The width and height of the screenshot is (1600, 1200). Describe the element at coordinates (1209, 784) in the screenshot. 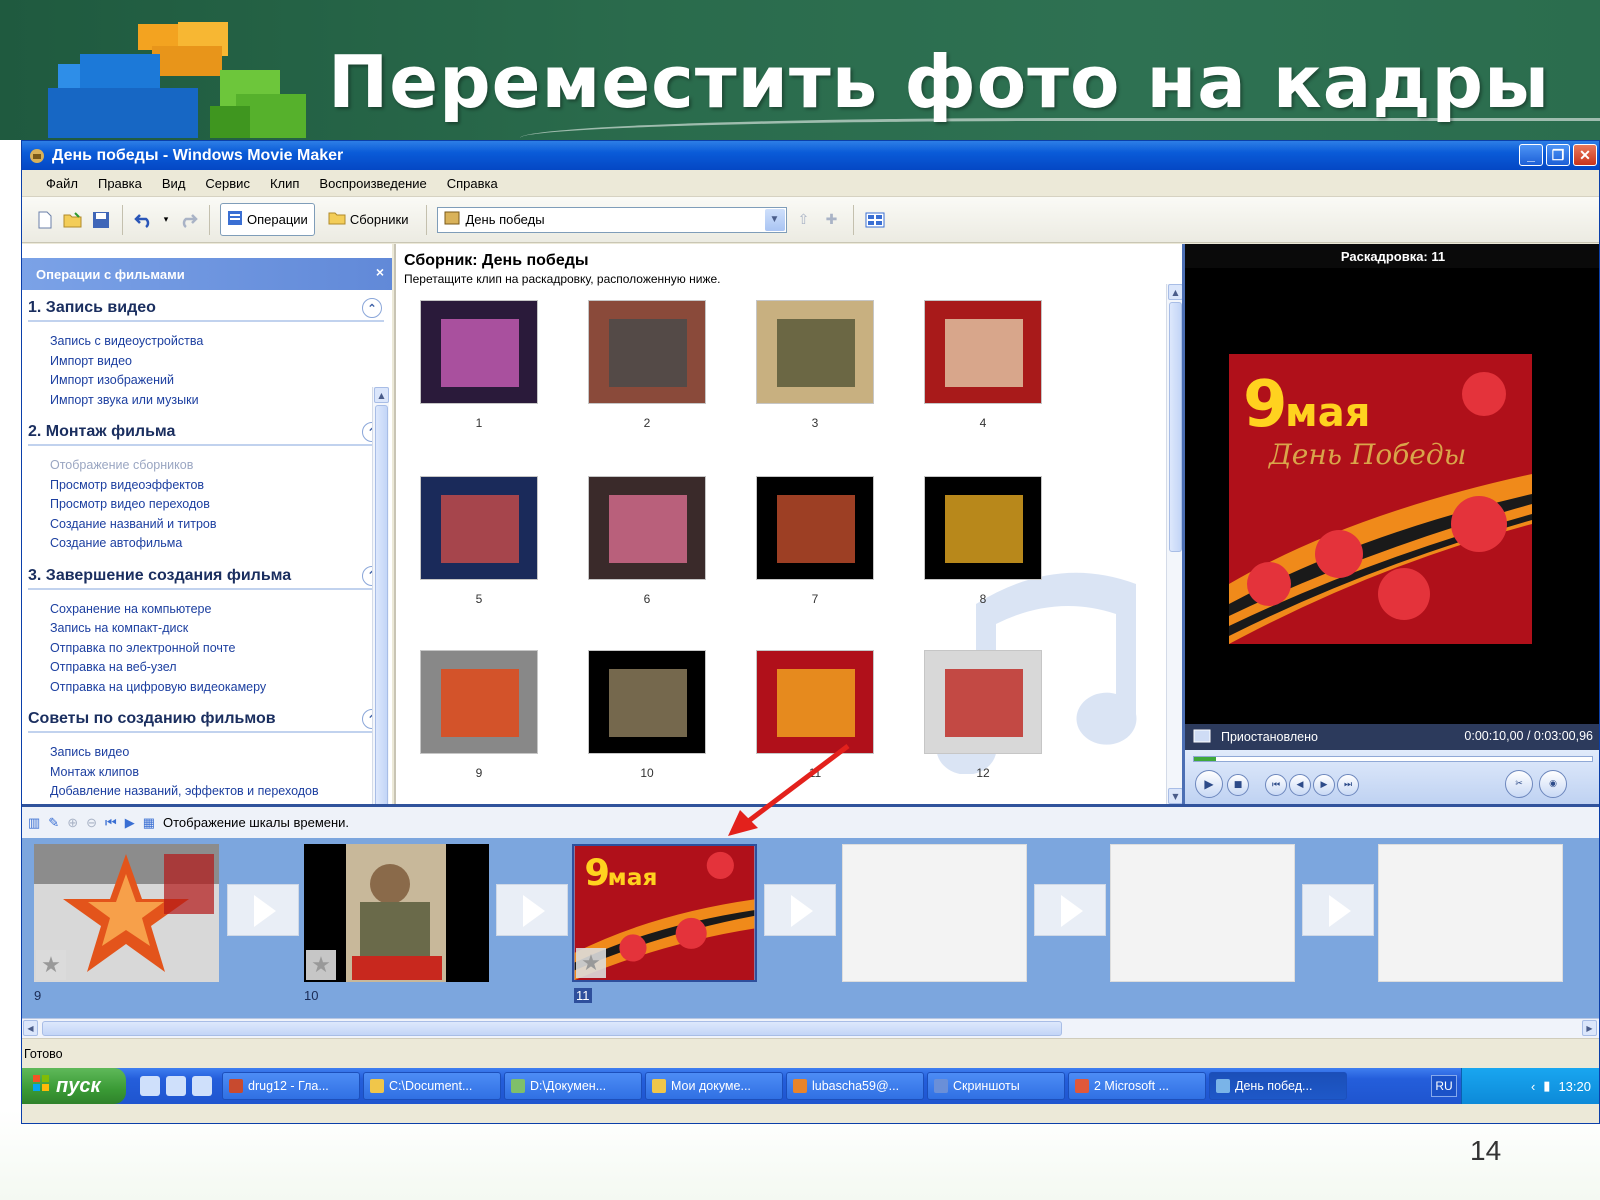

I see `play-icon: ▶` at that location.